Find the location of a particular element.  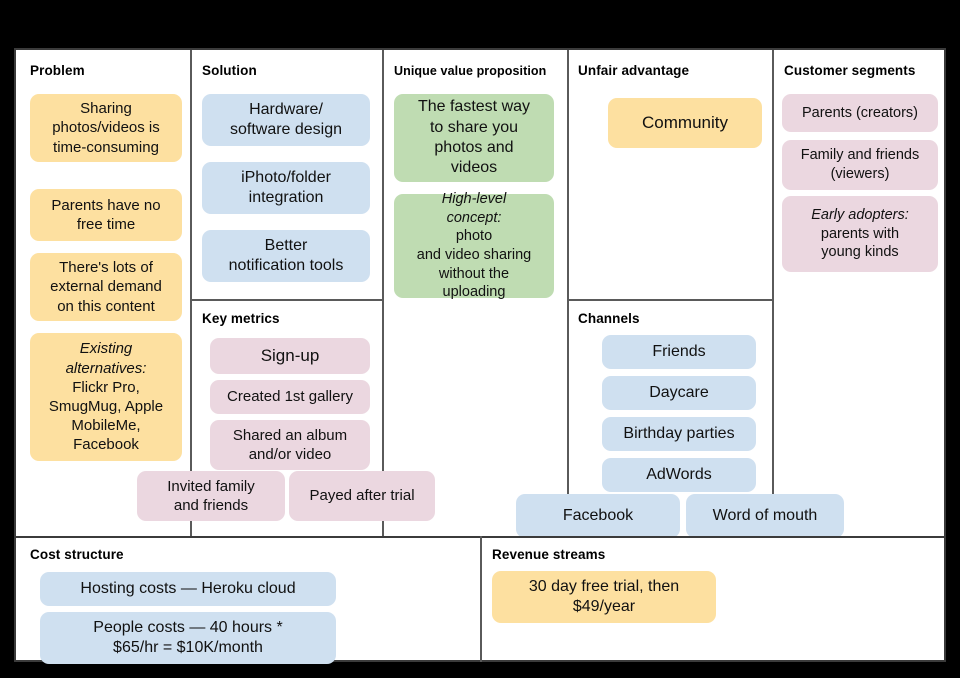

section-title-uvp: Unique value proposition is located at coordinates (470, 71).